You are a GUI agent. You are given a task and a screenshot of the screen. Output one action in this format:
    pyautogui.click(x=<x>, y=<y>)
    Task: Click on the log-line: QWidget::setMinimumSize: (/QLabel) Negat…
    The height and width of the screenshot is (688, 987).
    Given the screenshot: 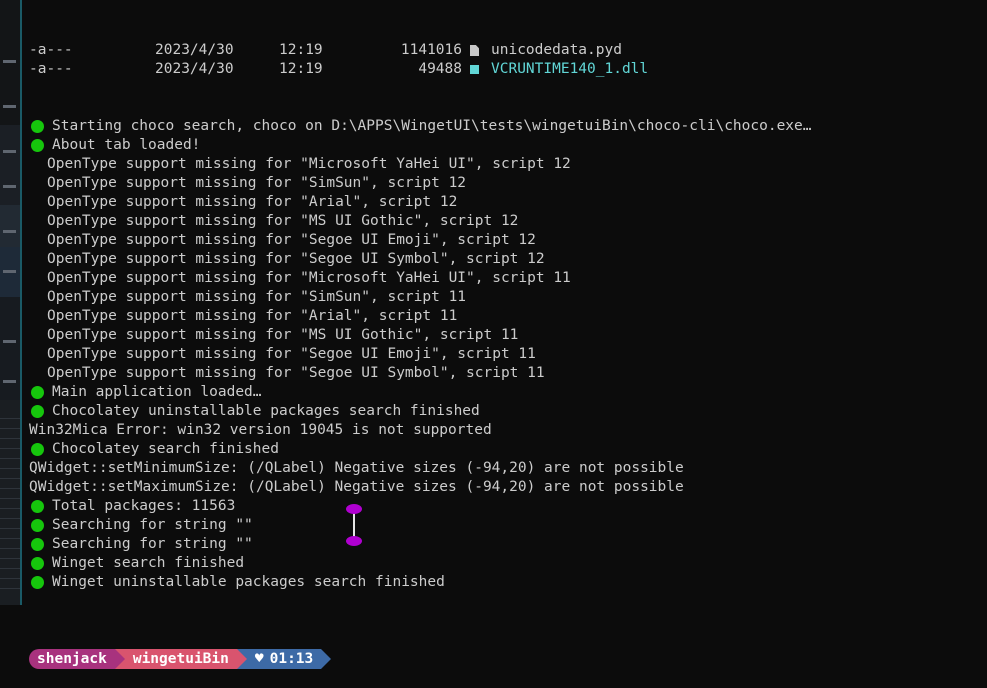 What is the action you would take?
    pyautogui.click(x=508, y=468)
    